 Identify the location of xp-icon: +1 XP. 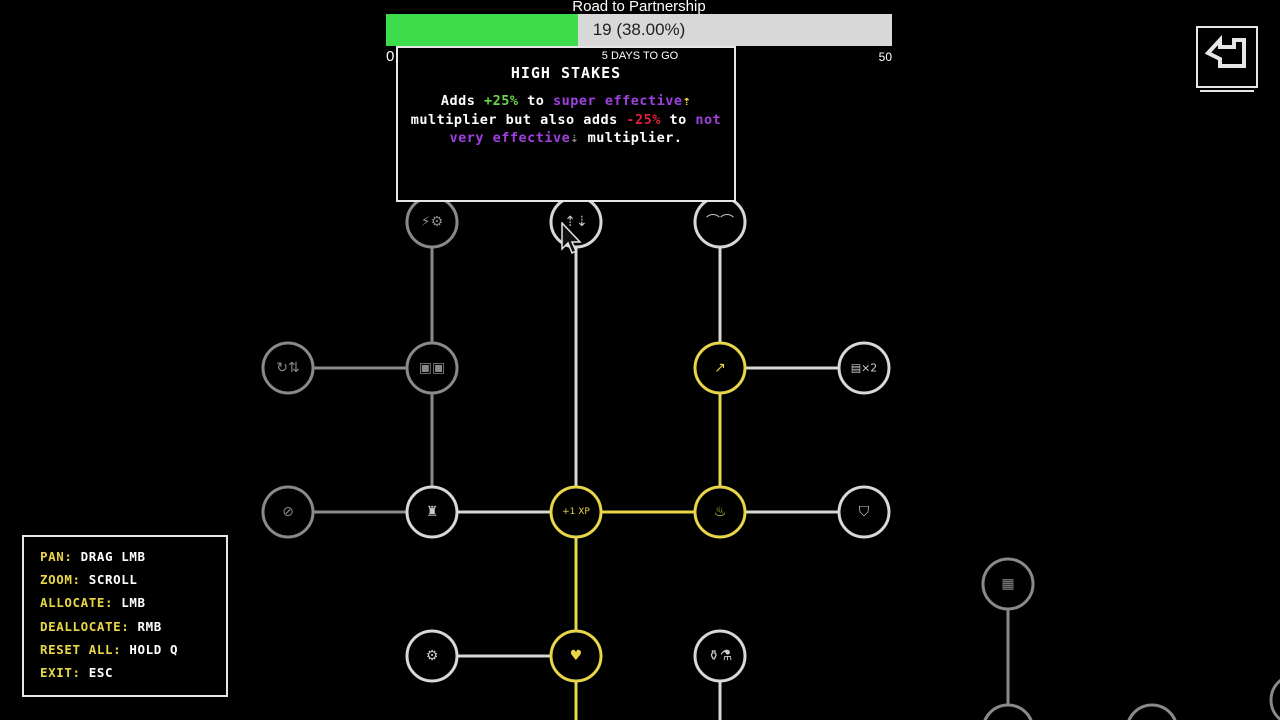
(576, 512).